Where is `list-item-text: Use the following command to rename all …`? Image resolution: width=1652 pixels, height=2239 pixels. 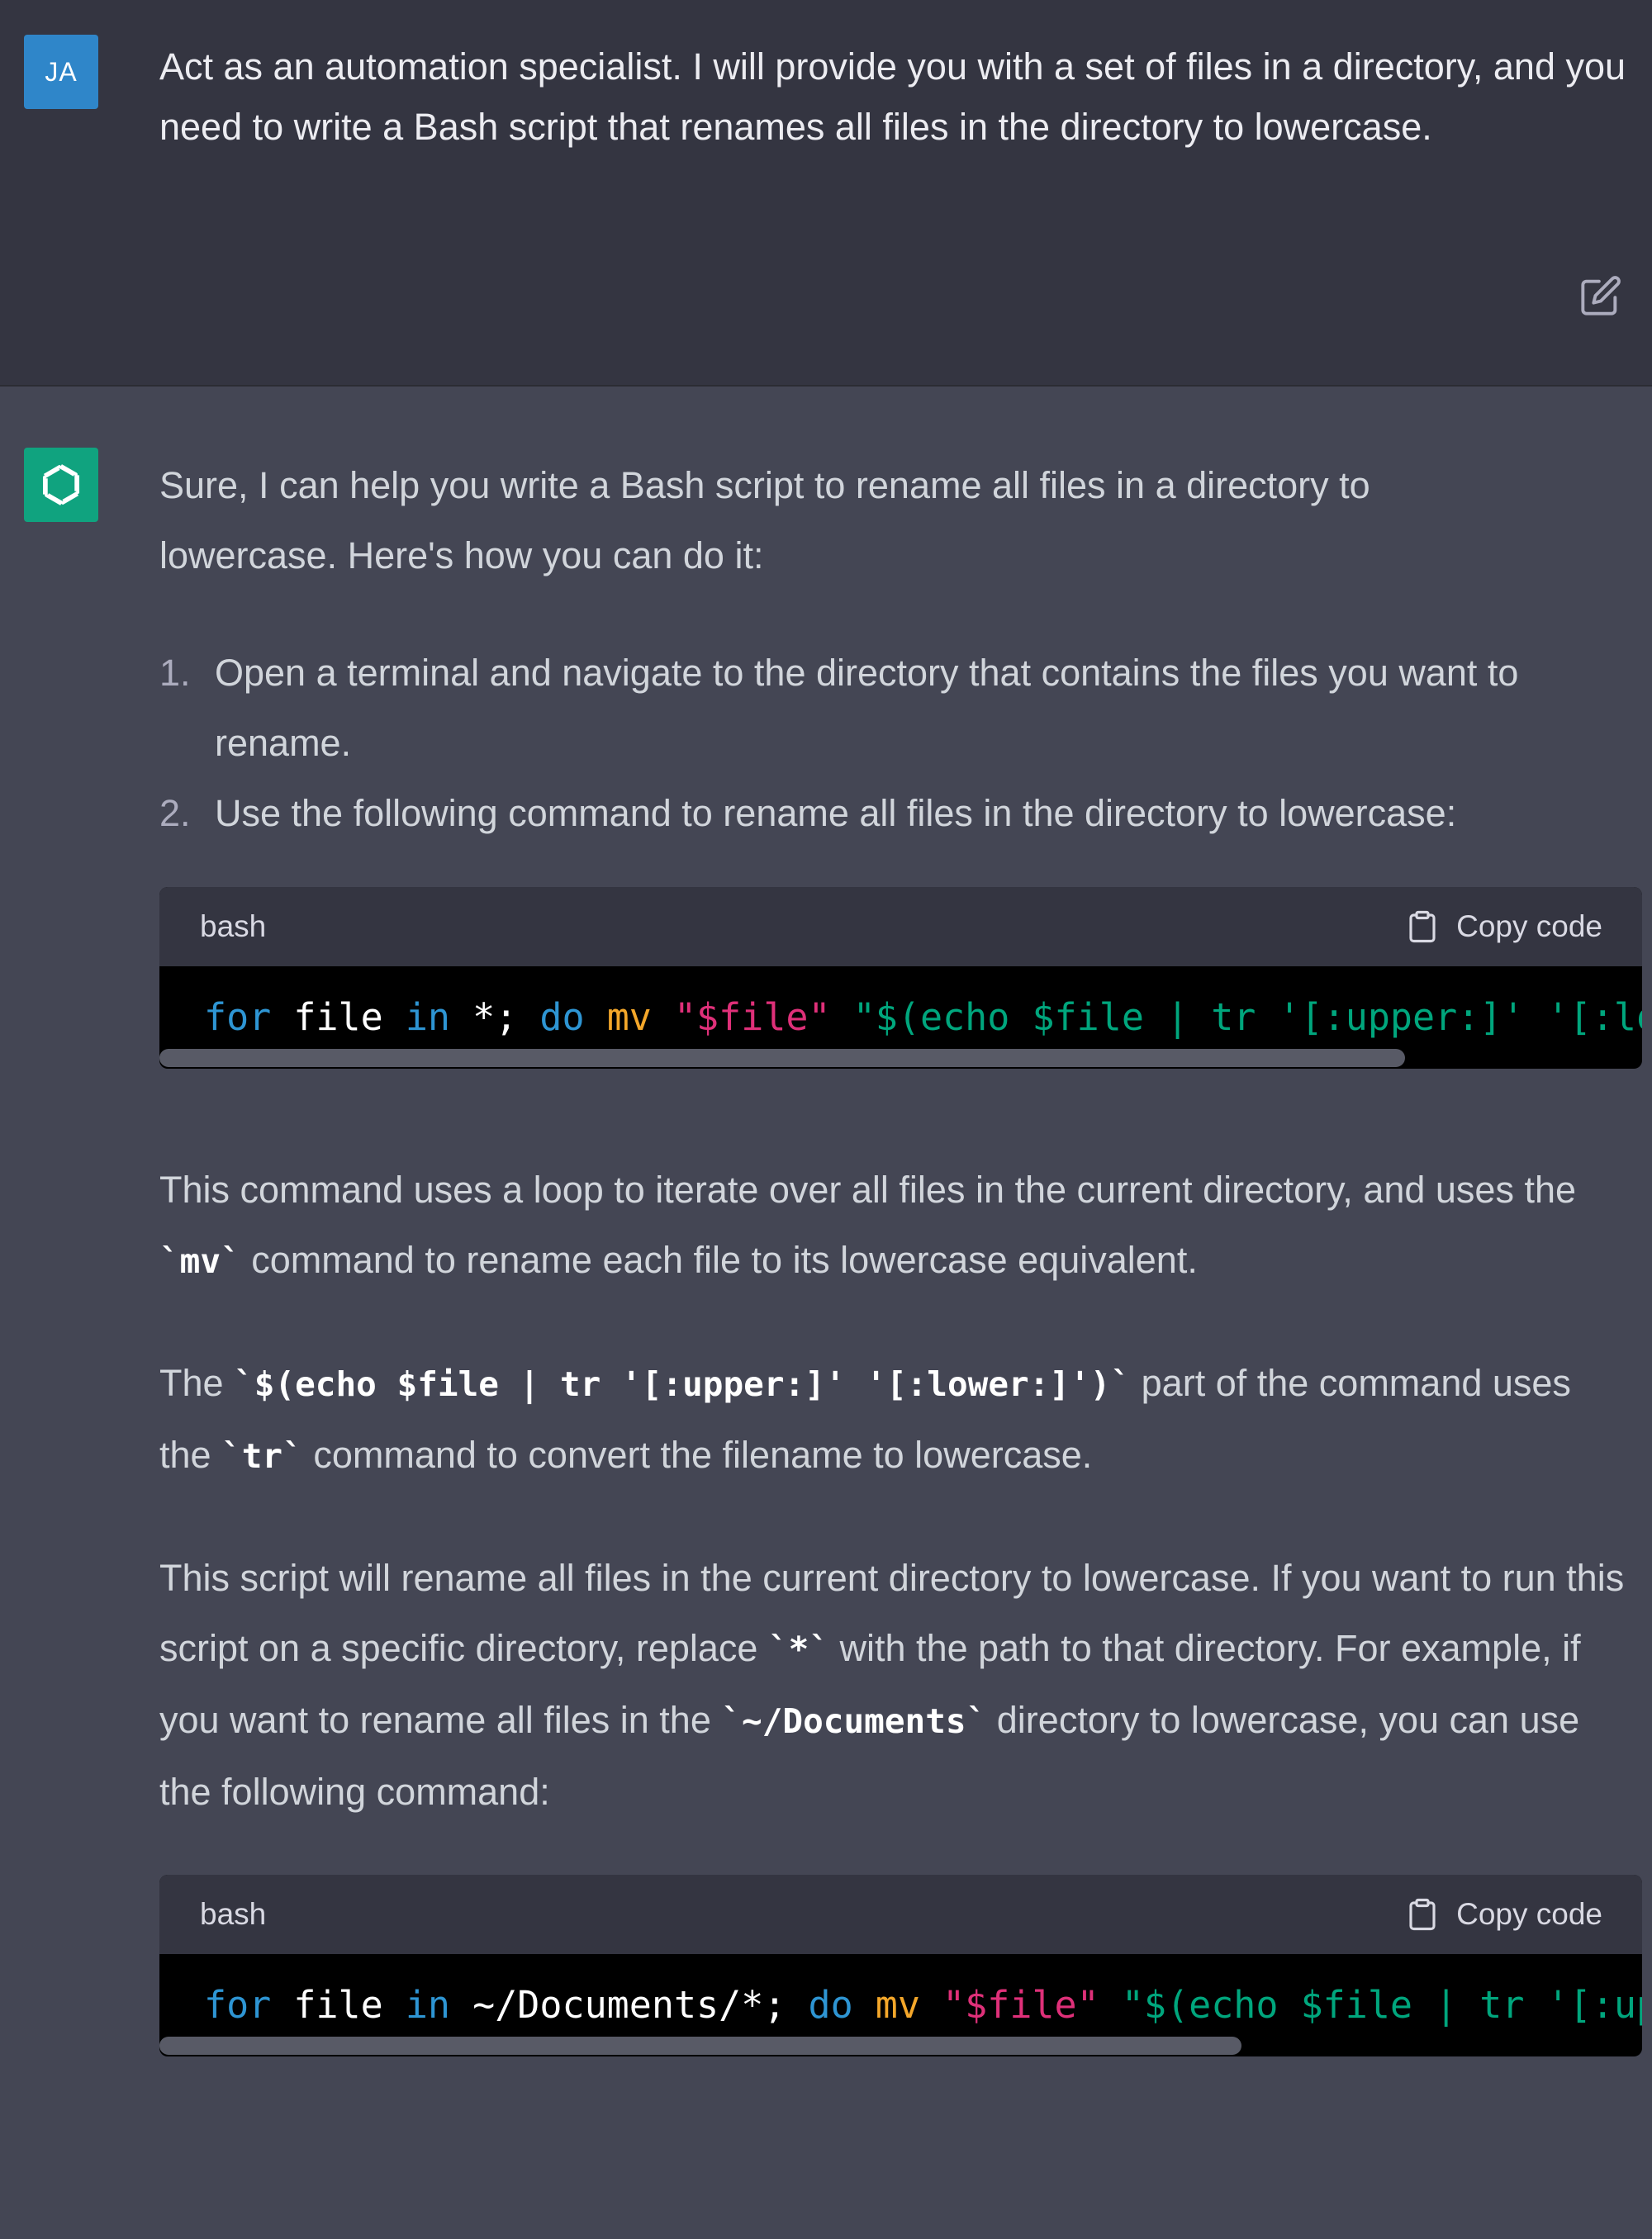 list-item-text: Use the following command to rename all … is located at coordinates (836, 813).